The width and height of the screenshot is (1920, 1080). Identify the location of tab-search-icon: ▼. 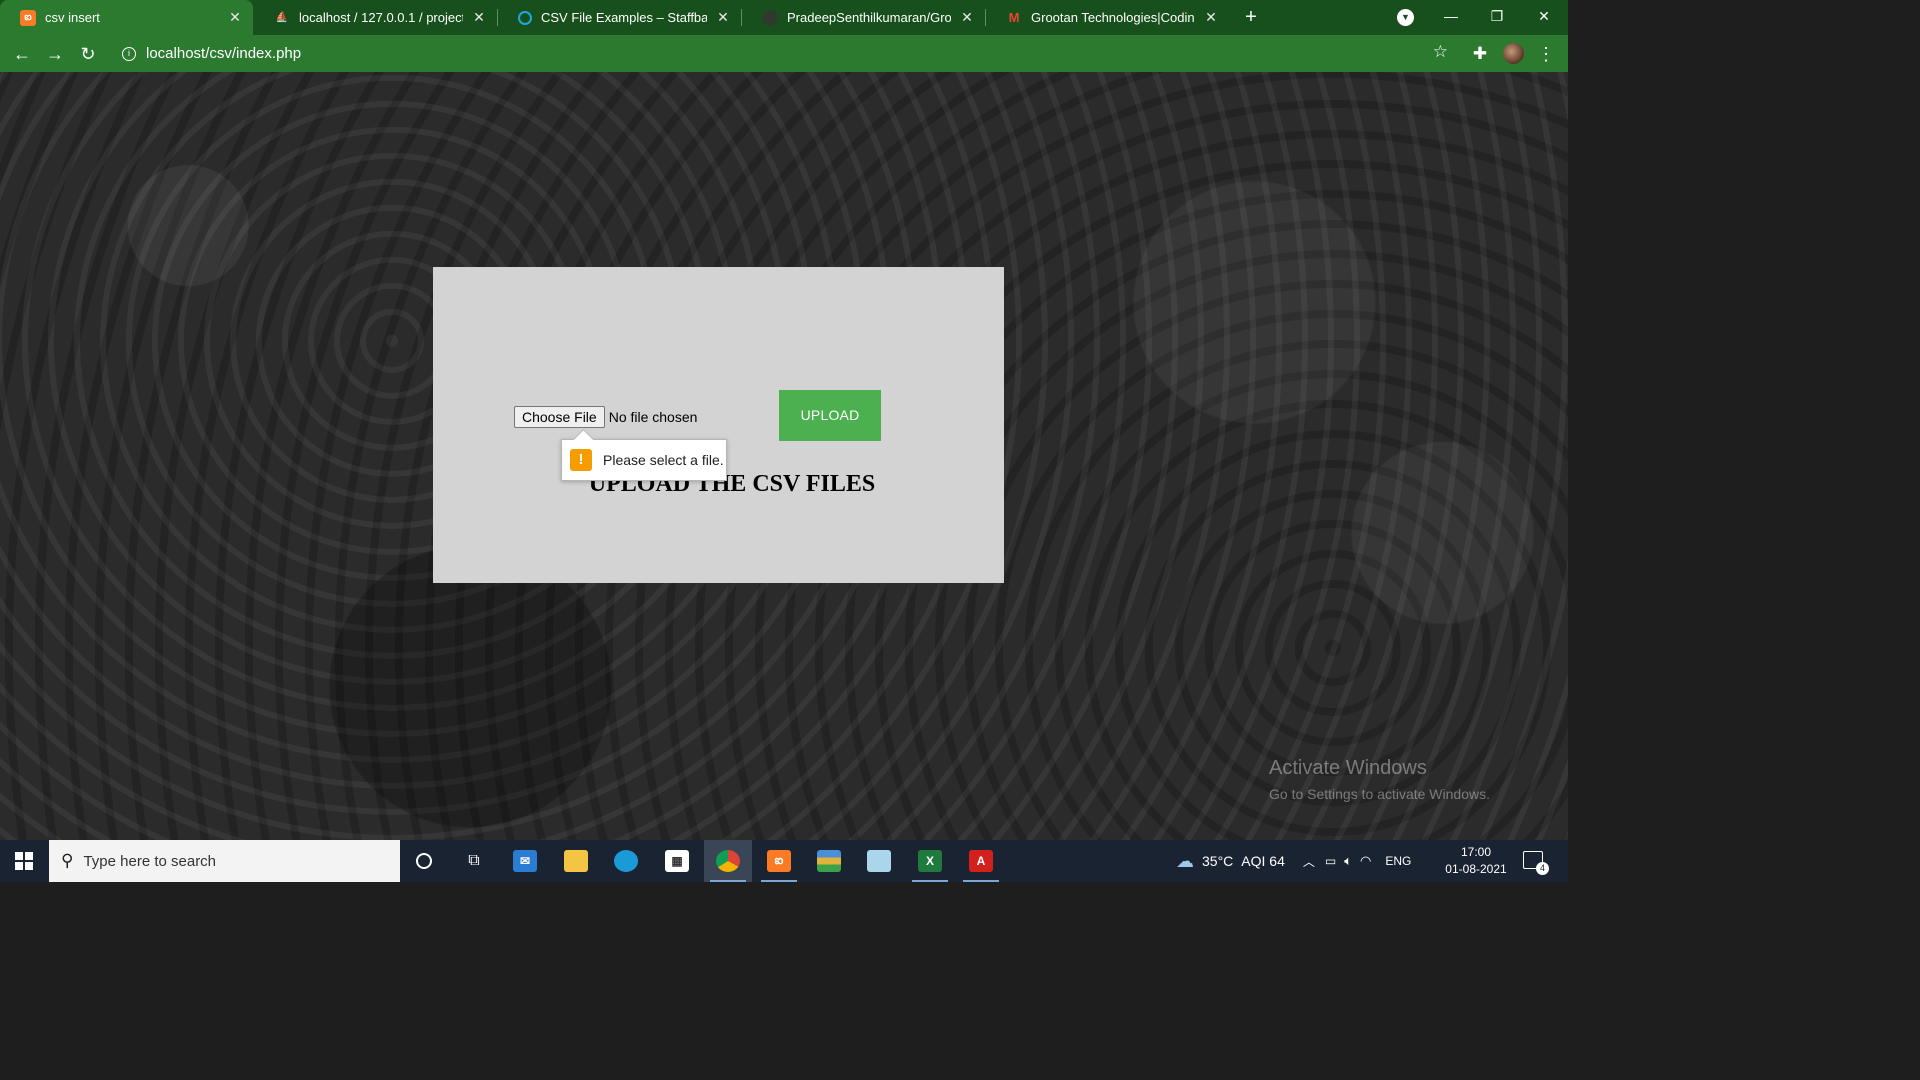
(1405, 17).